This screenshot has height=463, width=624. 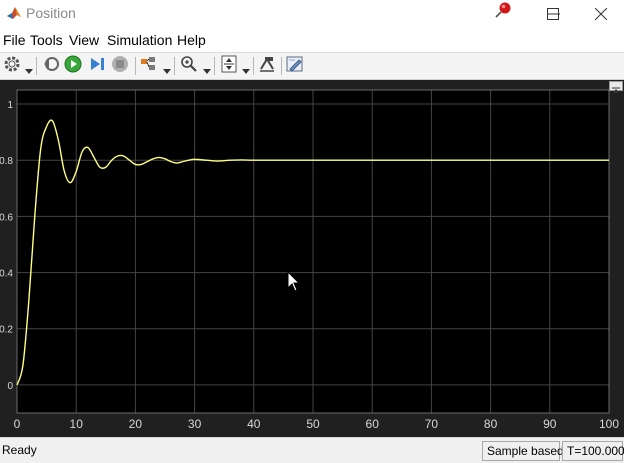 I want to click on stop-icon, so click(x=120, y=66).